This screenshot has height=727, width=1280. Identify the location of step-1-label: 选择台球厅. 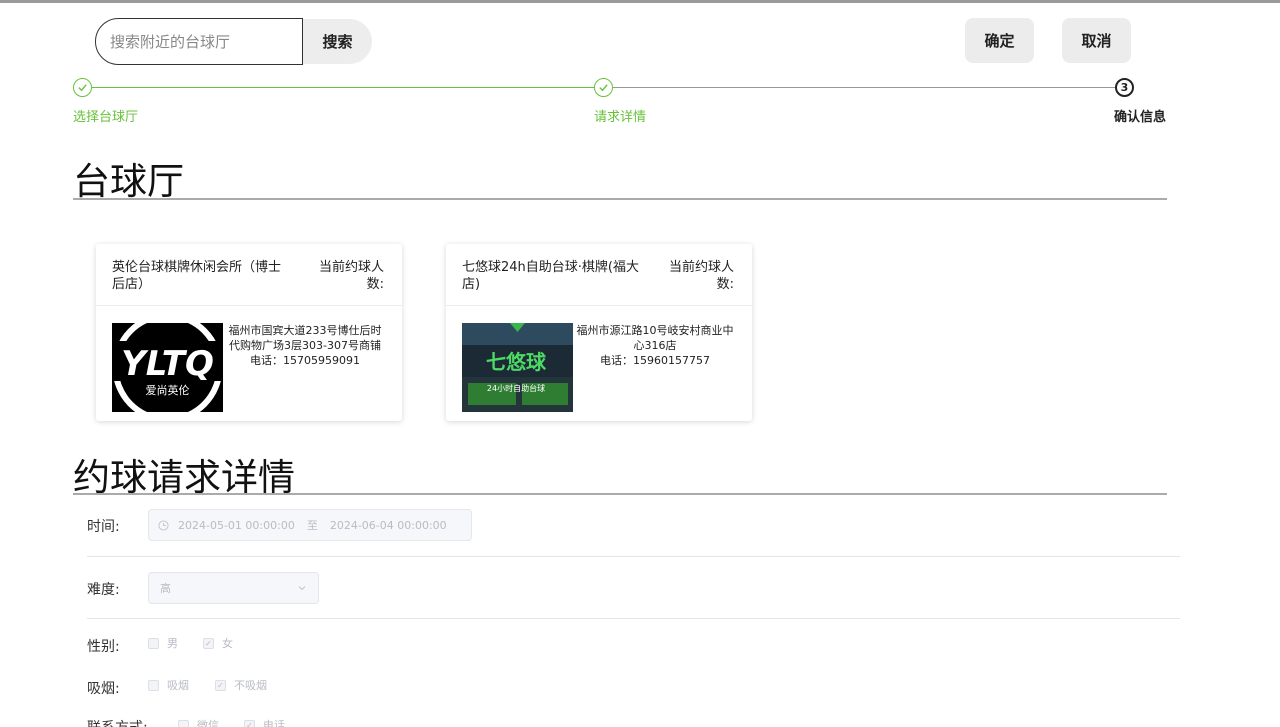
(106, 117).